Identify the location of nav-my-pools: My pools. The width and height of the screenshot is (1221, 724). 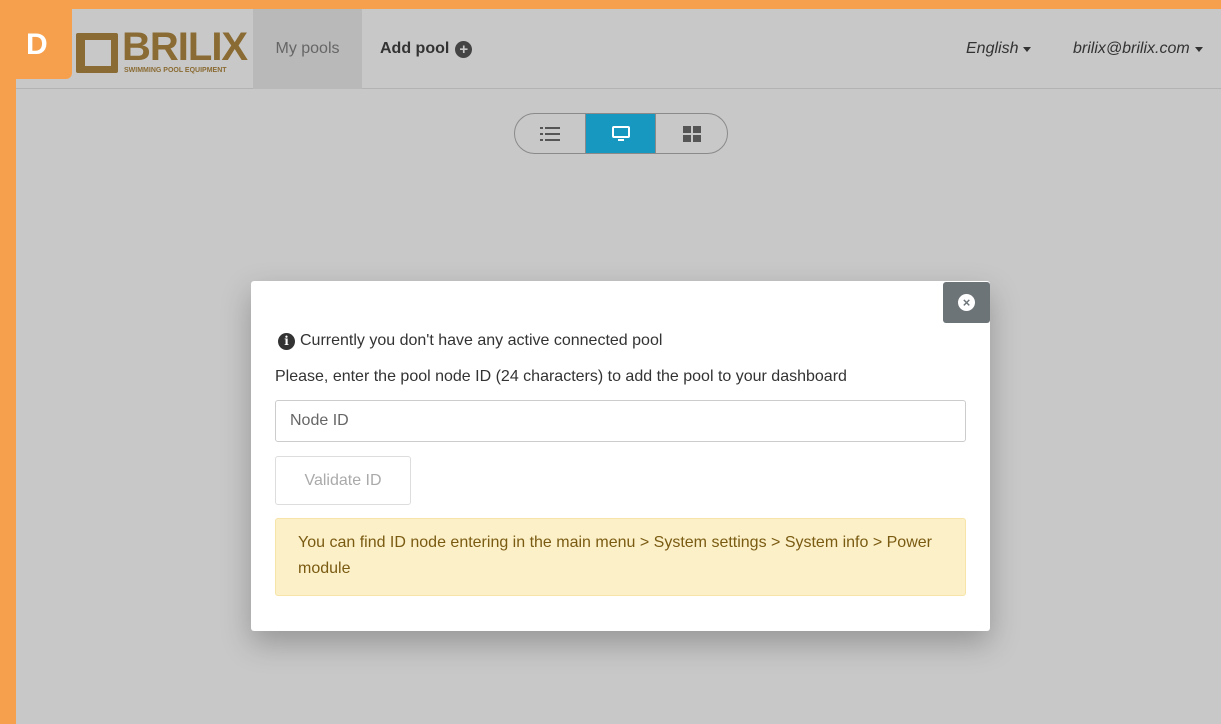
(307, 49).